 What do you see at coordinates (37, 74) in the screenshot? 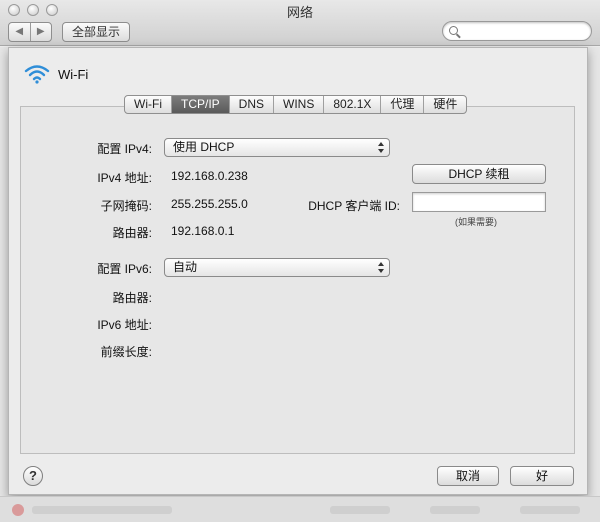
I see `wifi-icon` at bounding box center [37, 74].